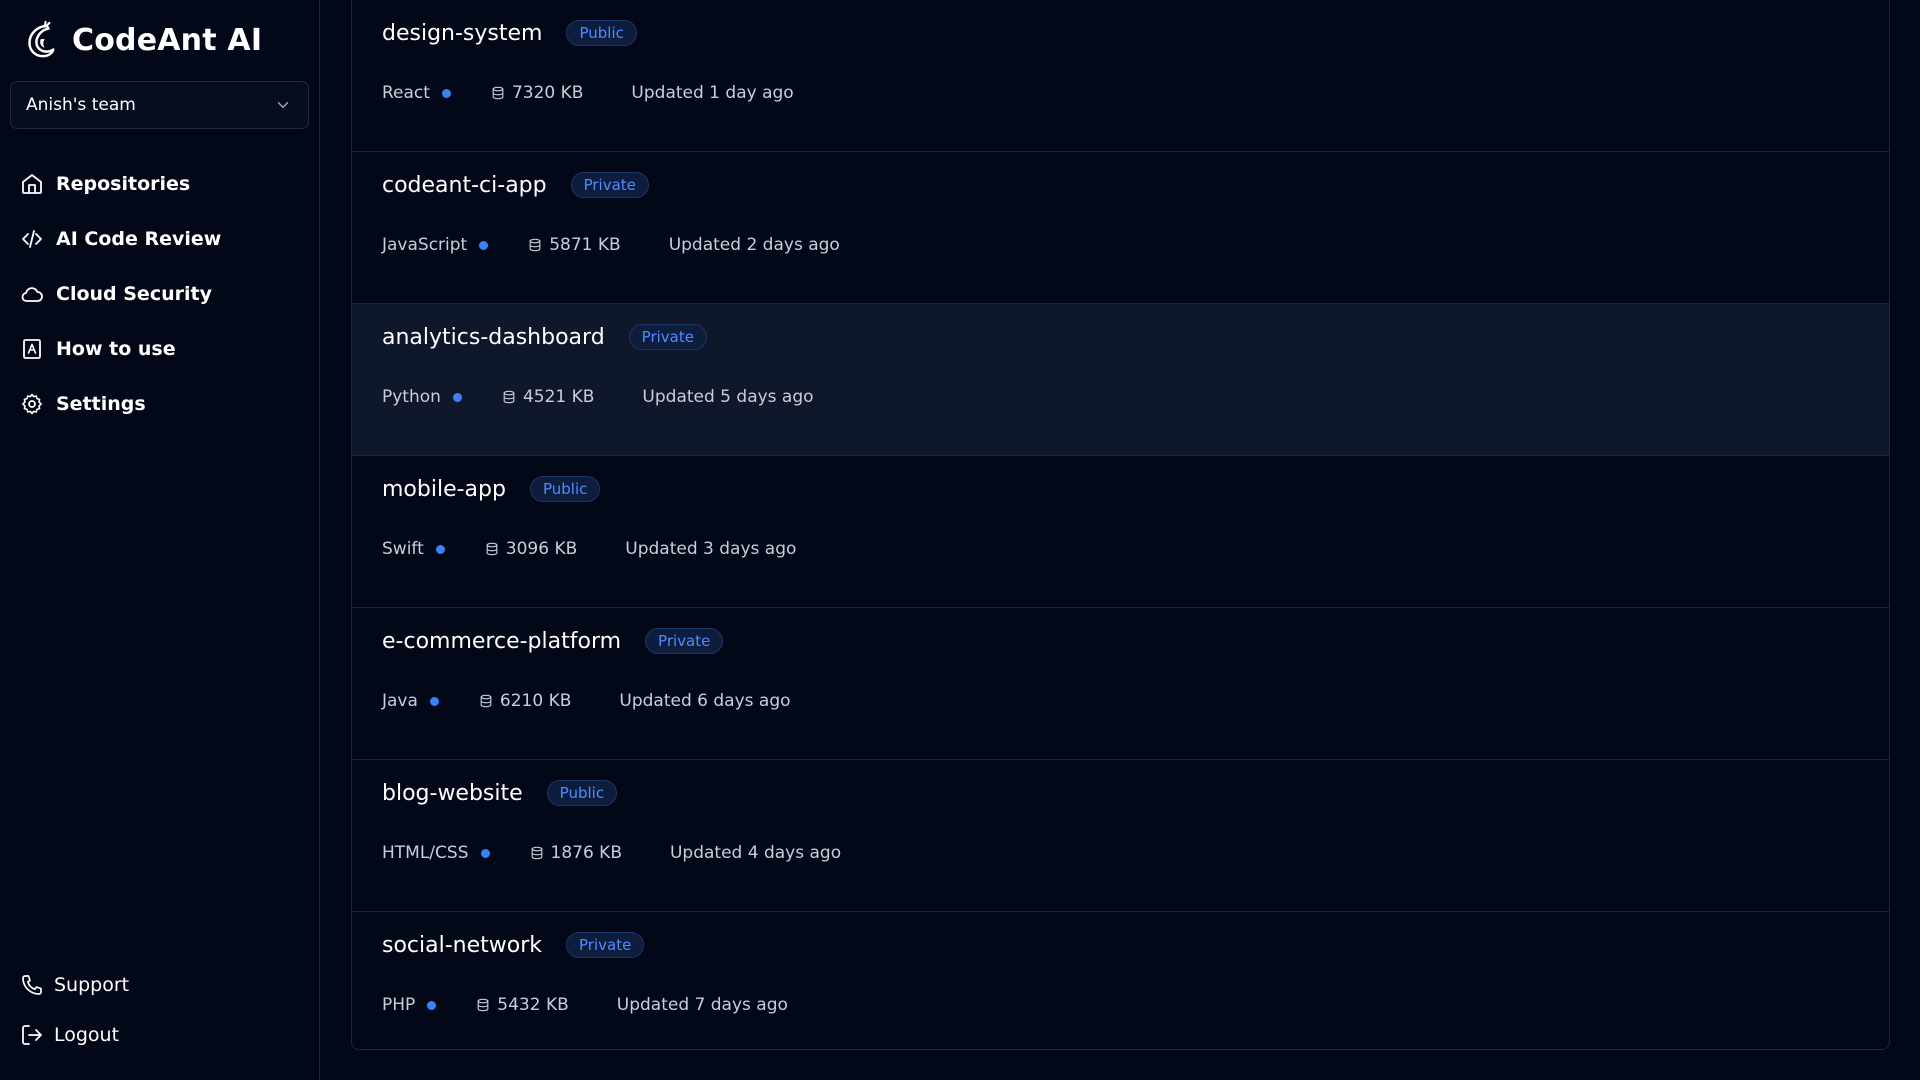  What do you see at coordinates (702, 1005) in the screenshot?
I see `repository-updated: Updated 7 days ago` at bounding box center [702, 1005].